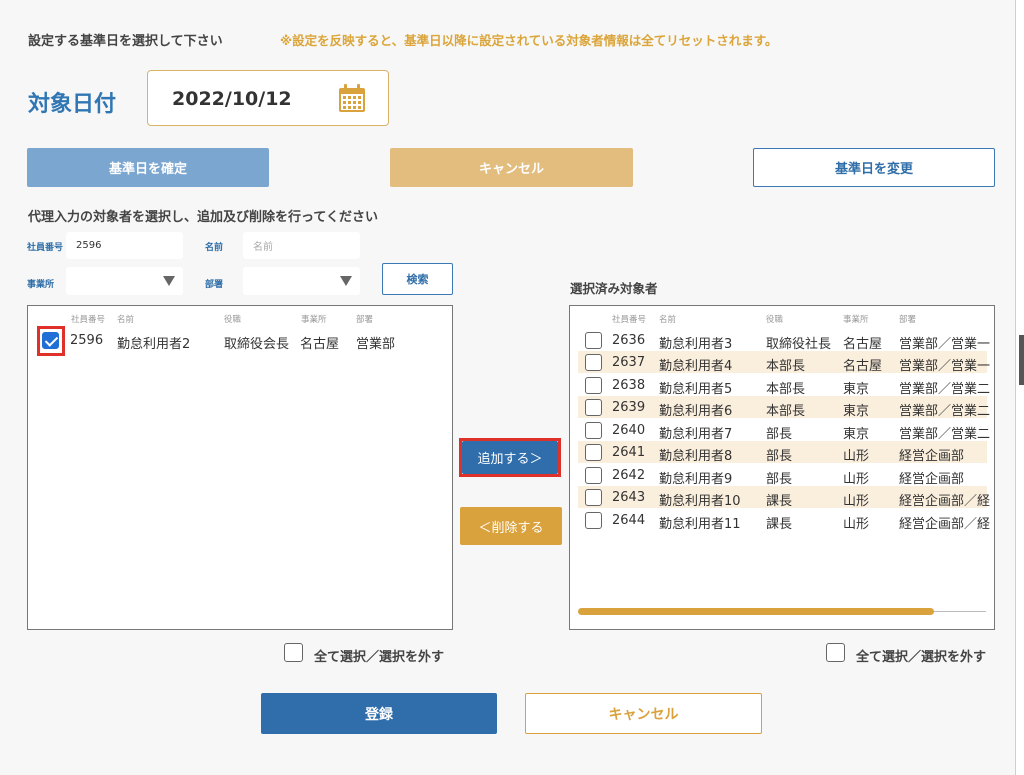 This screenshot has width=1024, height=775. I want to click on row-name: 勤怠利用者11, so click(700, 524).